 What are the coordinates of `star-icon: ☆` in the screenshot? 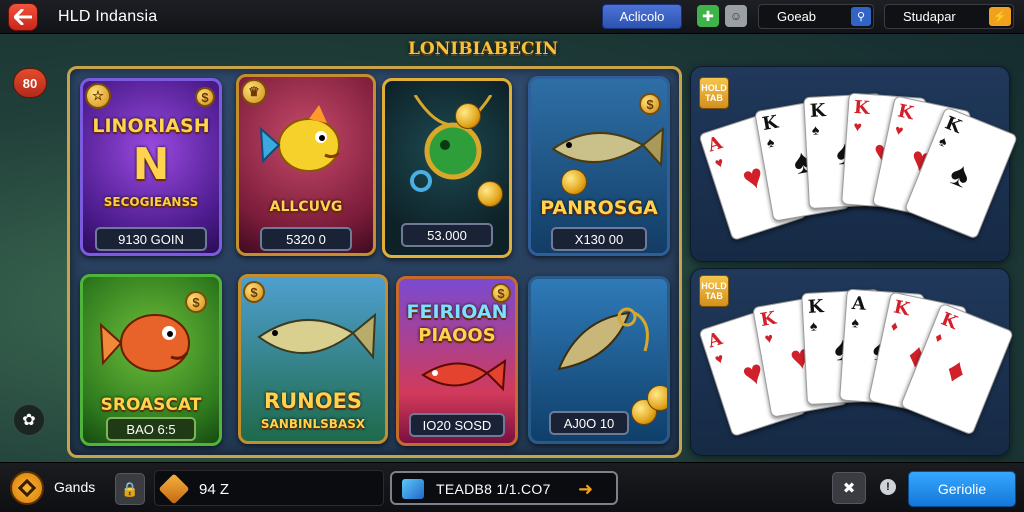 It's located at (98, 96).